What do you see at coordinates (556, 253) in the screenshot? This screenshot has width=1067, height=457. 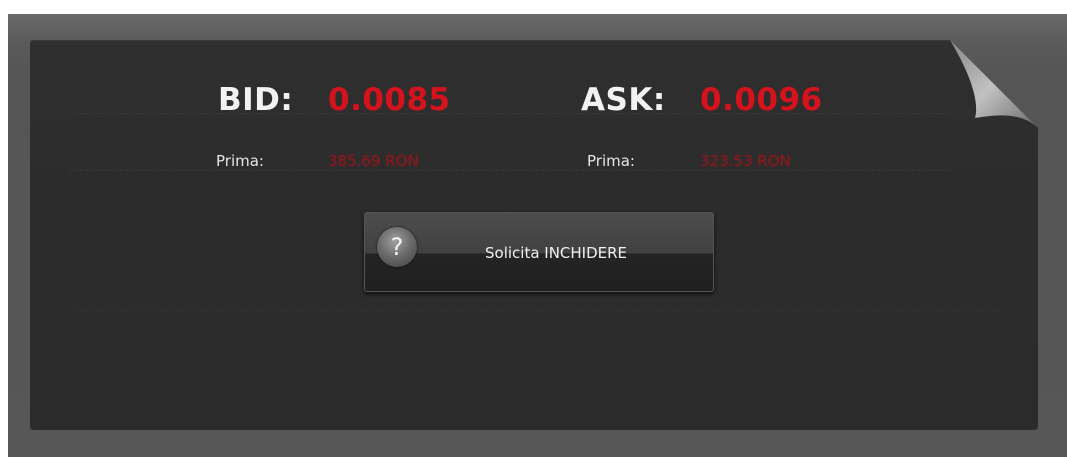 I see `request-close-label: Solicita INCHIDERE` at bounding box center [556, 253].